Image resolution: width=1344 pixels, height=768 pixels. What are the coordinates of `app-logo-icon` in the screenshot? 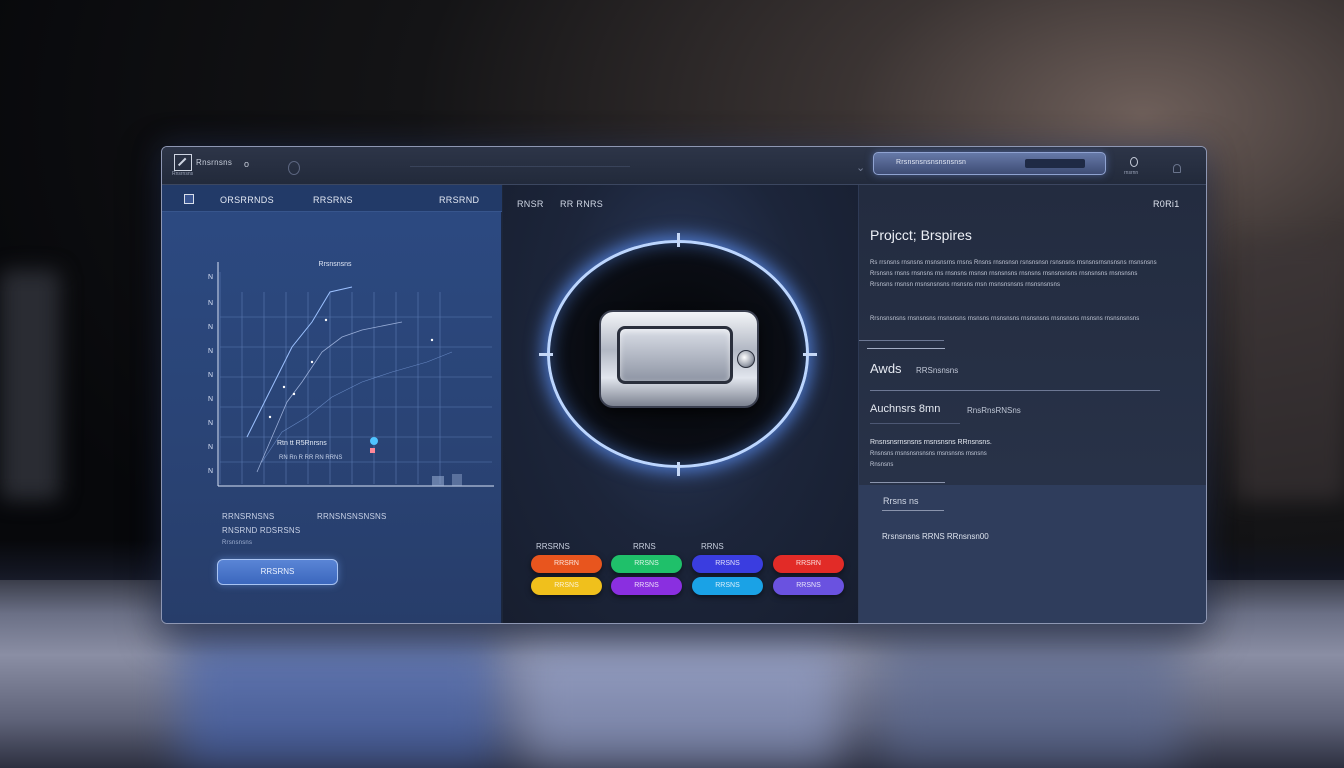 It's located at (183, 162).